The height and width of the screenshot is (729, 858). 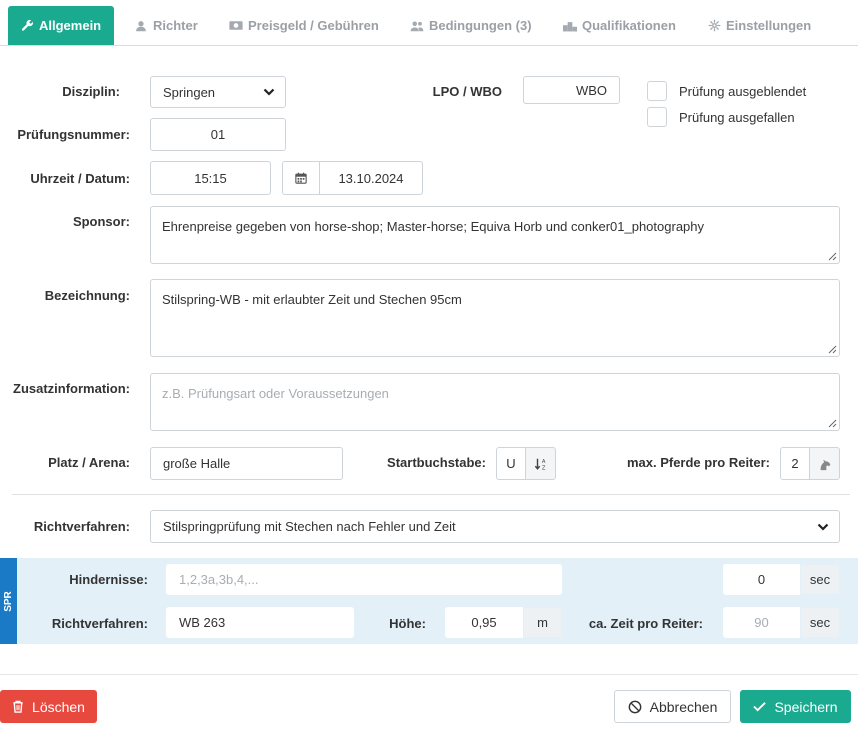 I want to click on uhrzeit-label: Uhrzeit / Datum:, so click(x=80, y=178).